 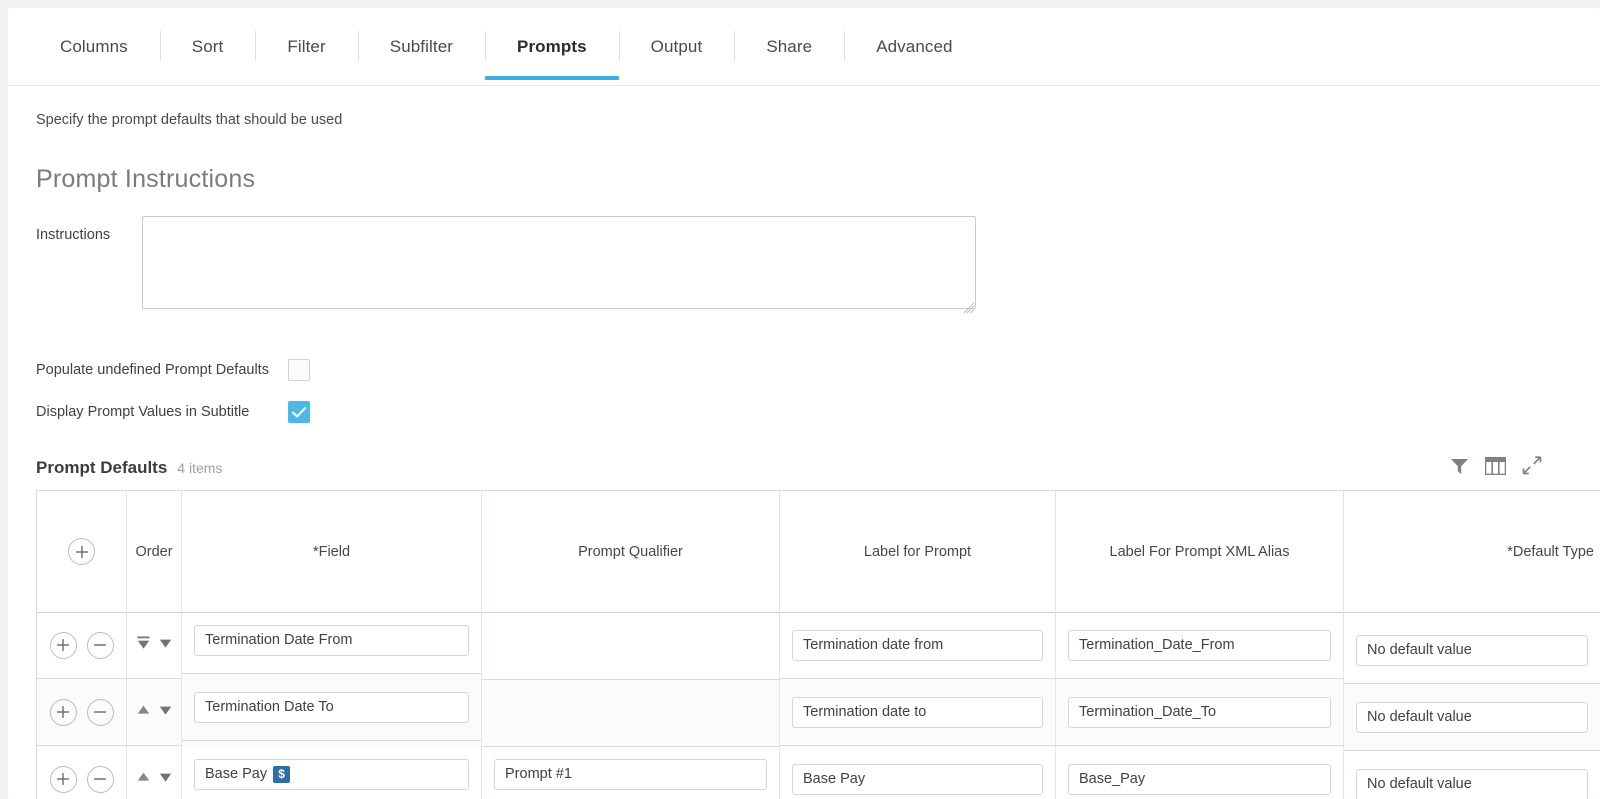 I want to click on prompt-qualifier-input, so click(x=630, y=774).